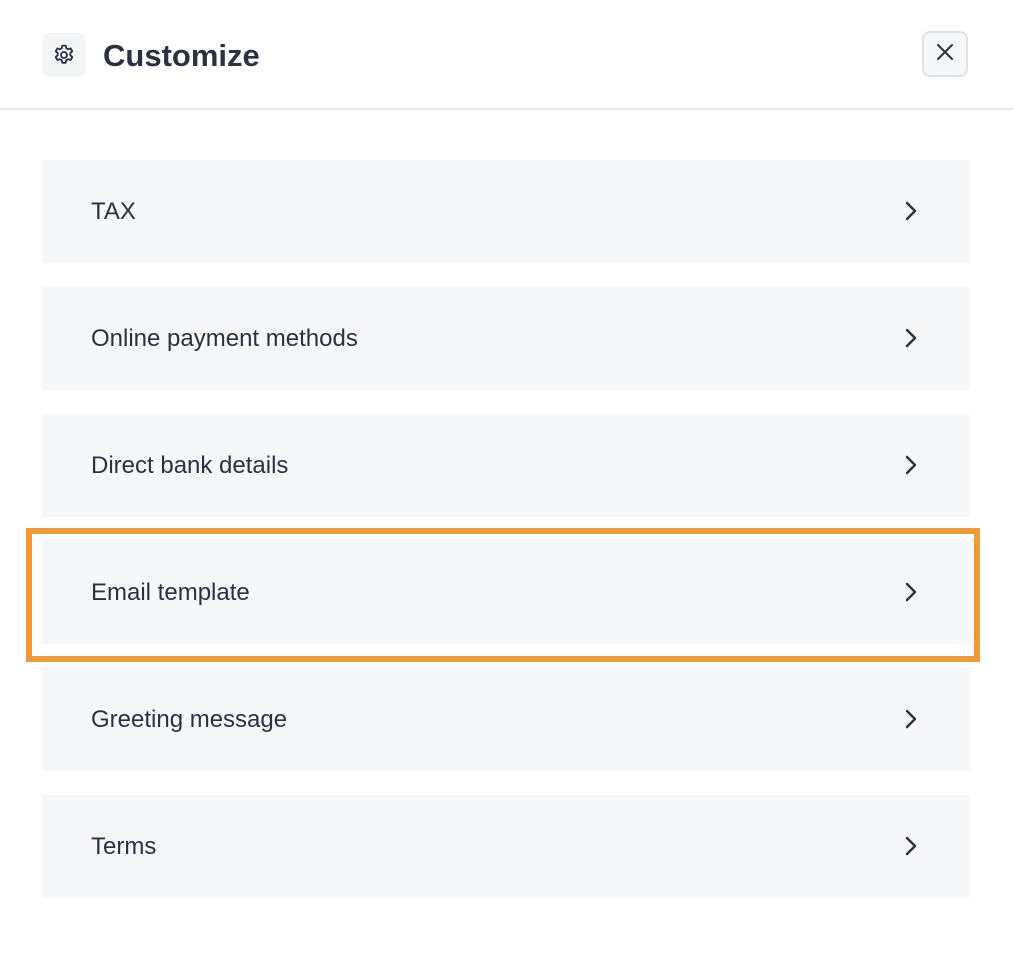 The height and width of the screenshot is (980, 1014). I want to click on menu-item-label: Online payment methods, so click(224, 338).